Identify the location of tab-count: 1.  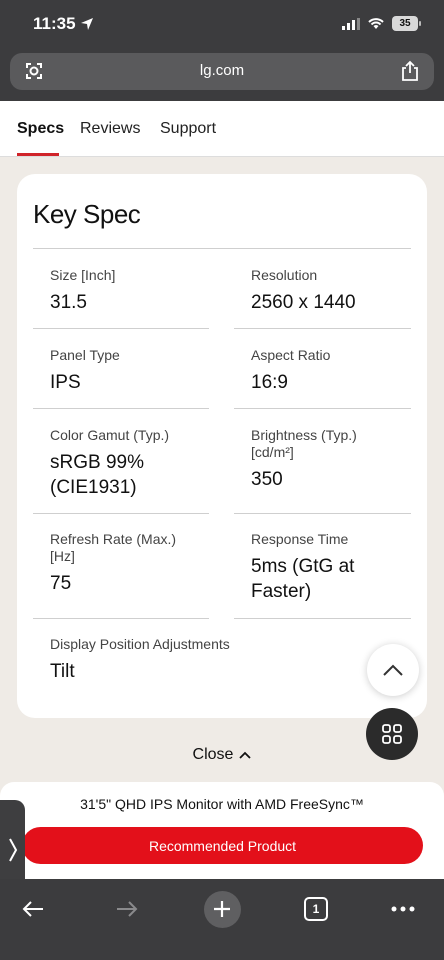
(316, 909).